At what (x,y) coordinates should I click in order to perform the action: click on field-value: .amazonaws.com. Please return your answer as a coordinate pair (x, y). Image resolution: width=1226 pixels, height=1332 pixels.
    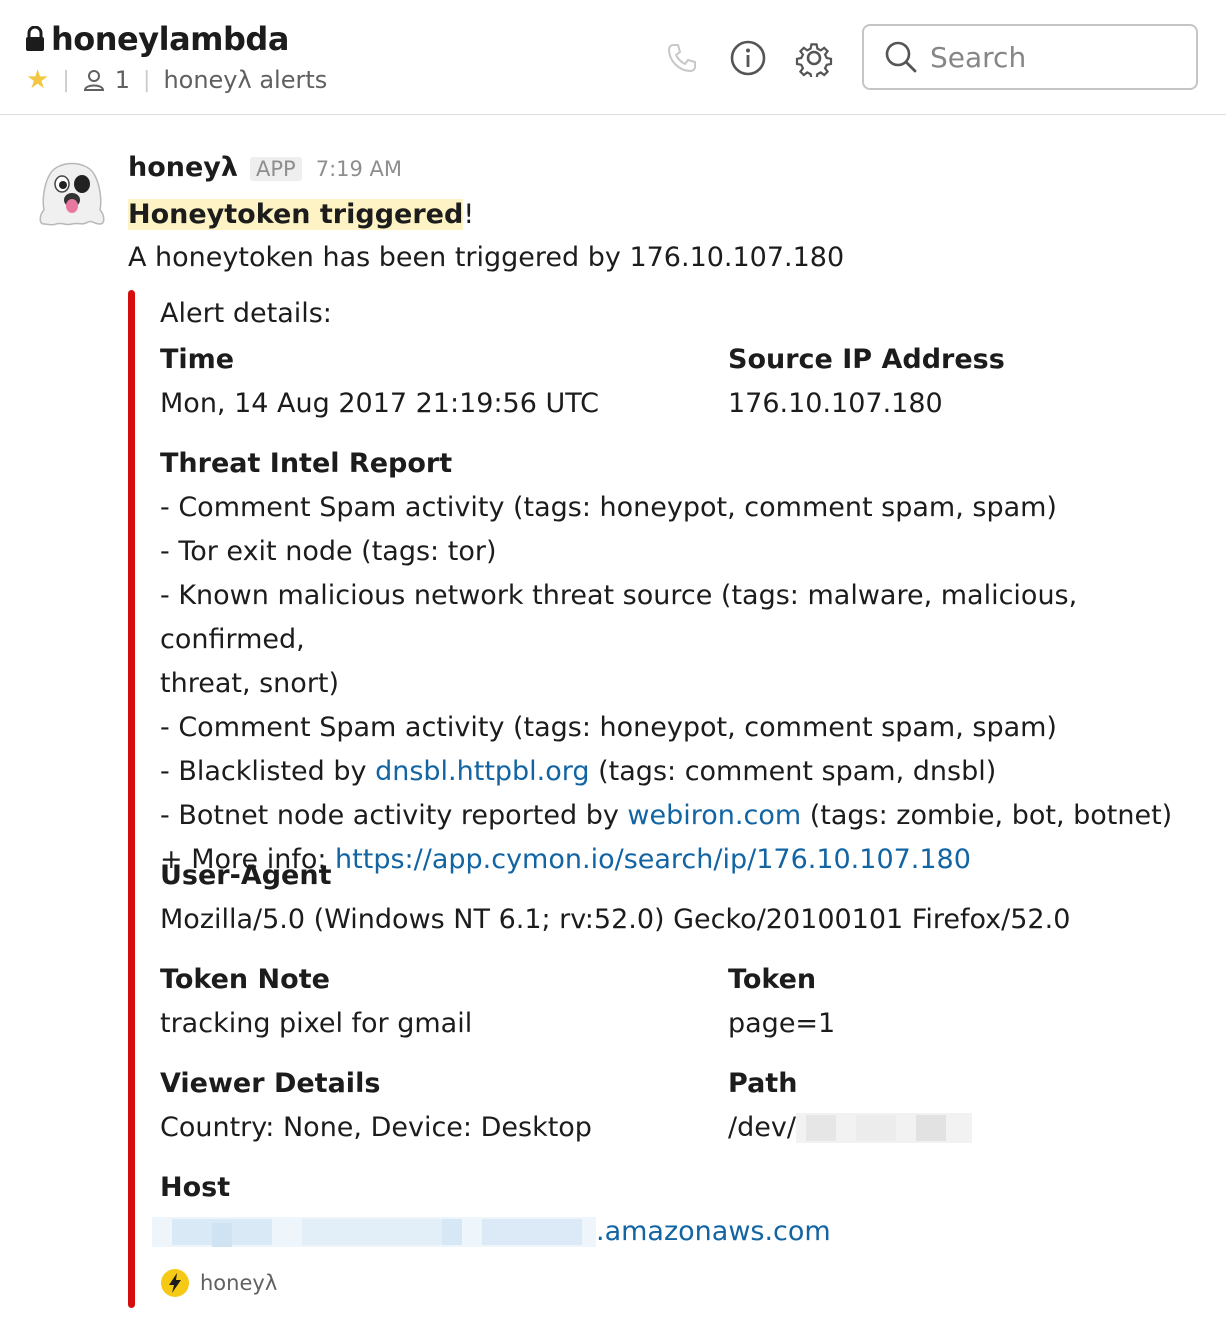
    Looking at the image, I should click on (491, 1232).